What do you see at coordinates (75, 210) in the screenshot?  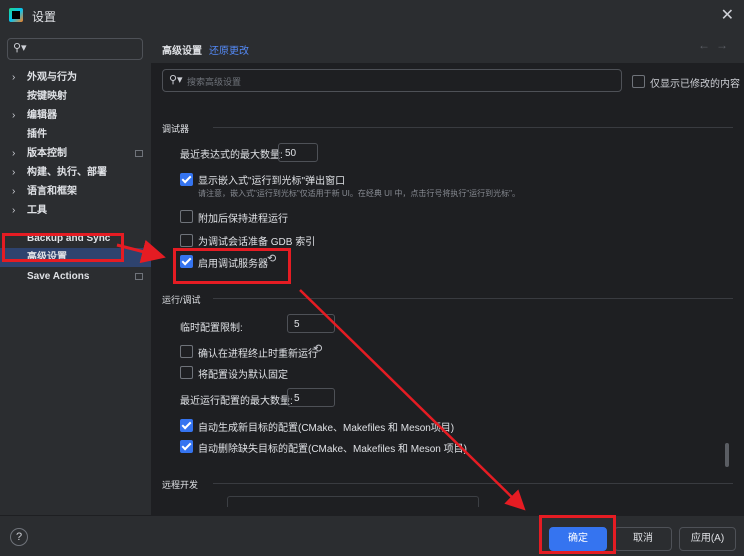 I see `sidebar-item: › 工具` at bounding box center [75, 210].